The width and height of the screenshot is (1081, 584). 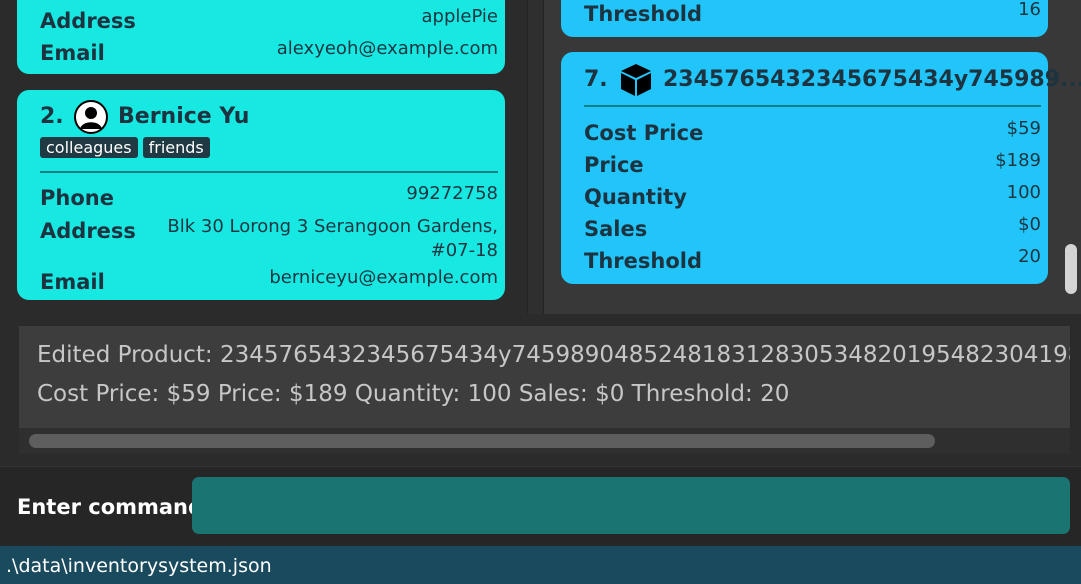 I want to click on address-value: applePie, so click(x=460, y=16).